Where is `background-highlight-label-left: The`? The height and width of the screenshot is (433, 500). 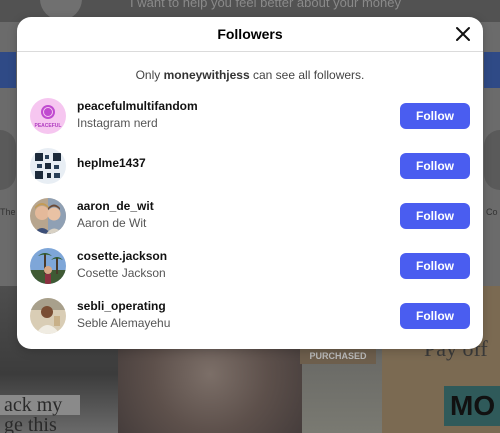
background-highlight-label-left: The is located at coordinates (8, 212).